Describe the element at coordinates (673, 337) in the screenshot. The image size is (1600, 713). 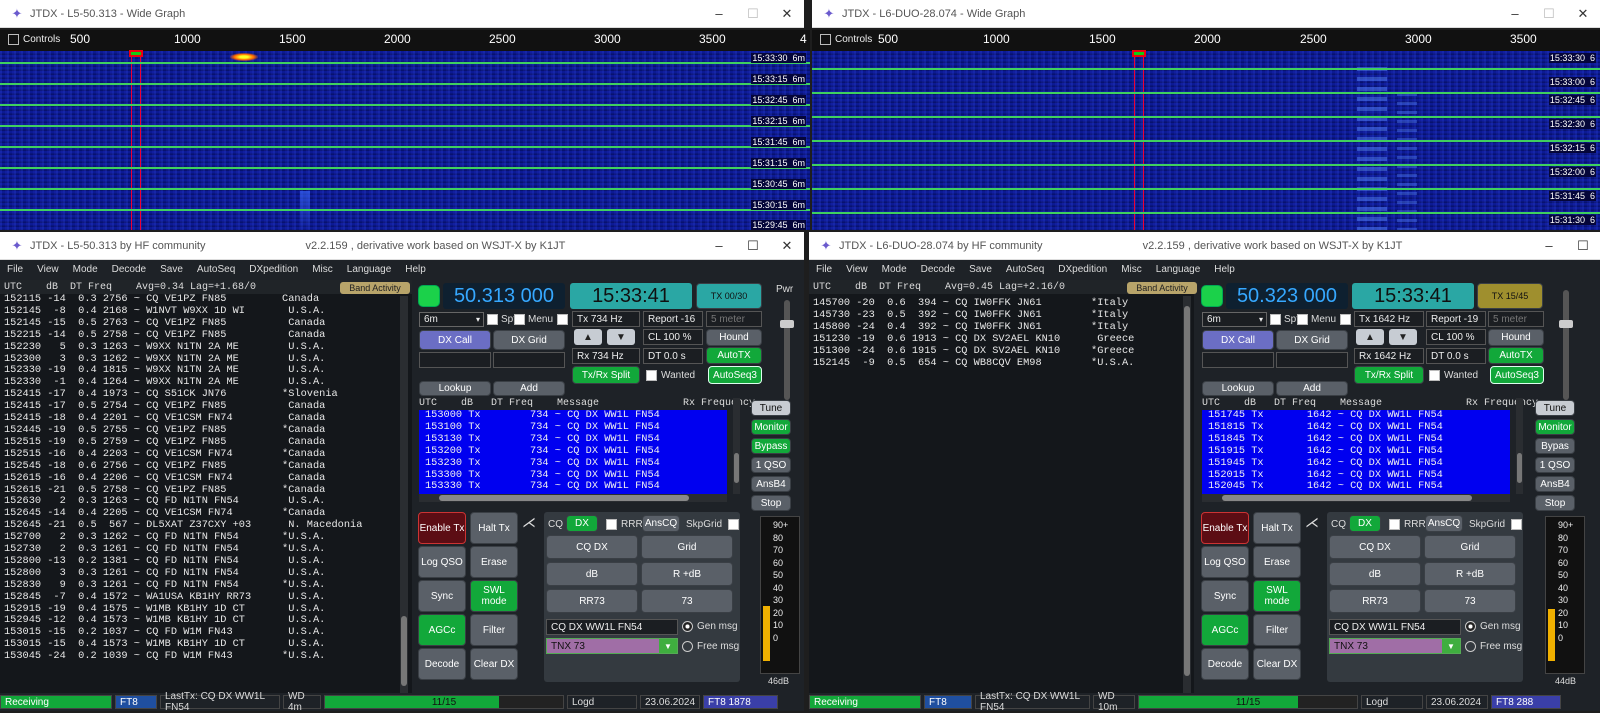
I see `cl-spin: CL 100 %` at that location.